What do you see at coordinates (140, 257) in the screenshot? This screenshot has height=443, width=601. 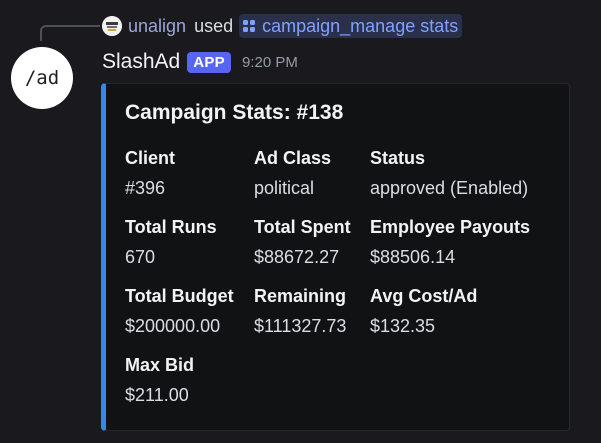 I see `field-value: 670` at bounding box center [140, 257].